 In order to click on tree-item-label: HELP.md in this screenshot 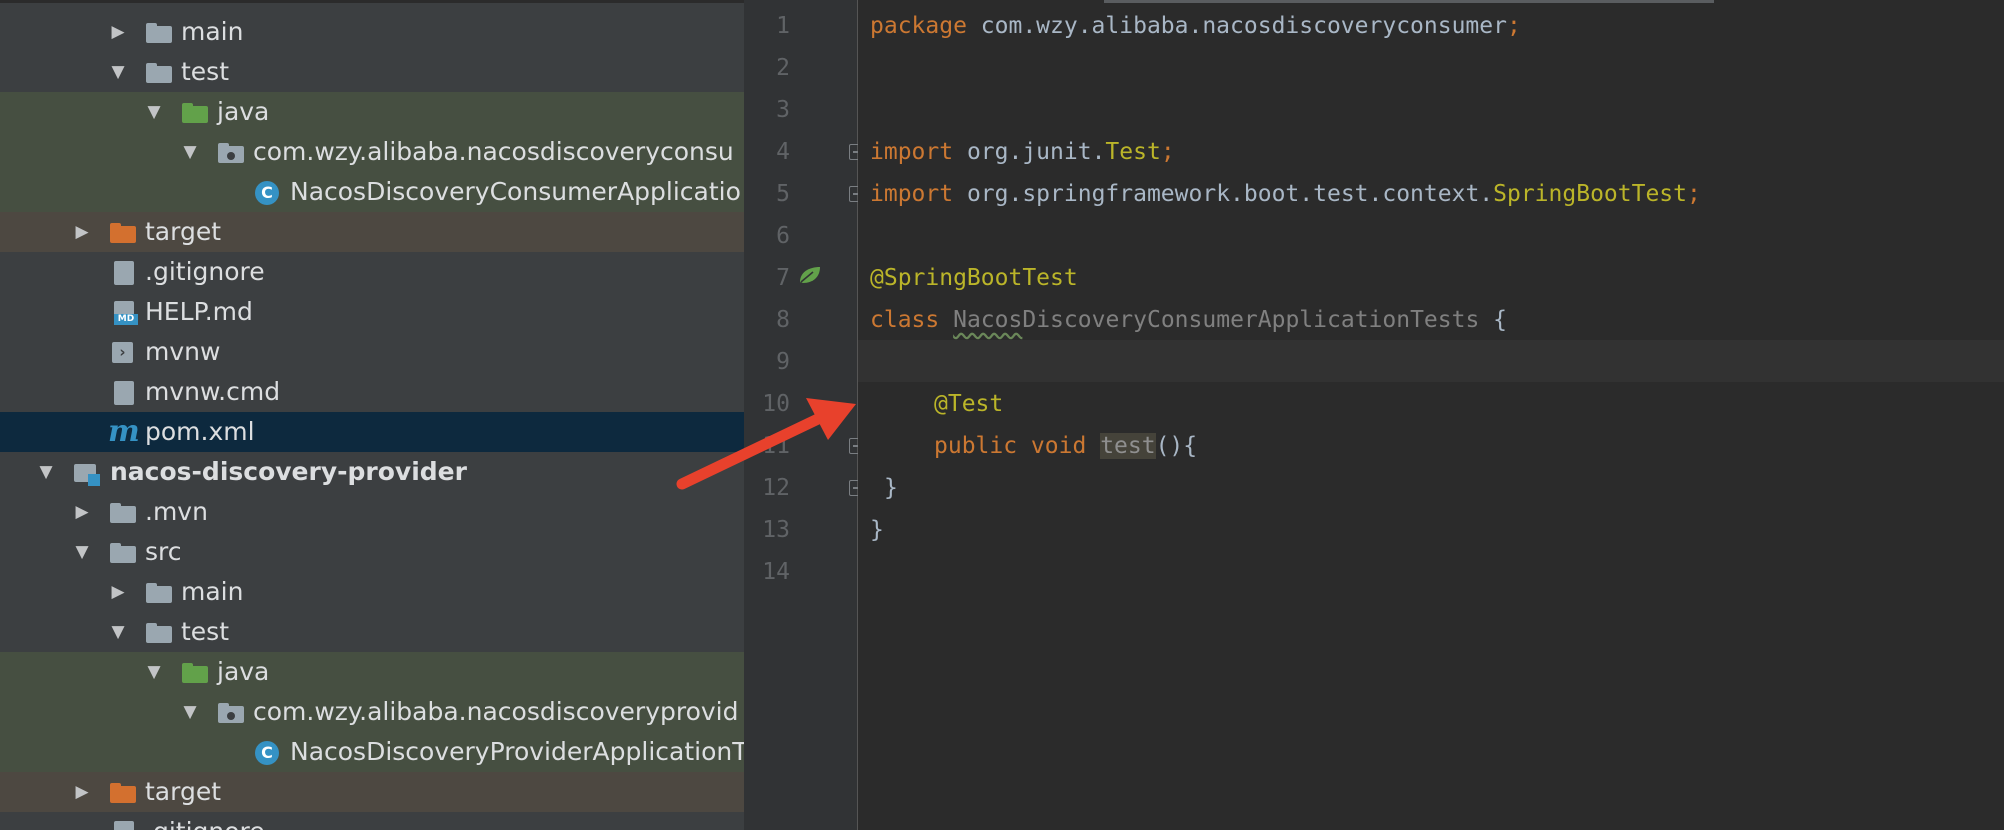, I will do `click(199, 311)`.